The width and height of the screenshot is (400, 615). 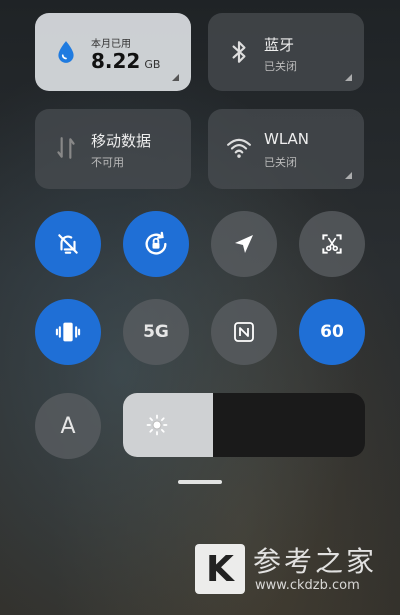 I want to click on wlan-title: WLAN, so click(x=287, y=139).